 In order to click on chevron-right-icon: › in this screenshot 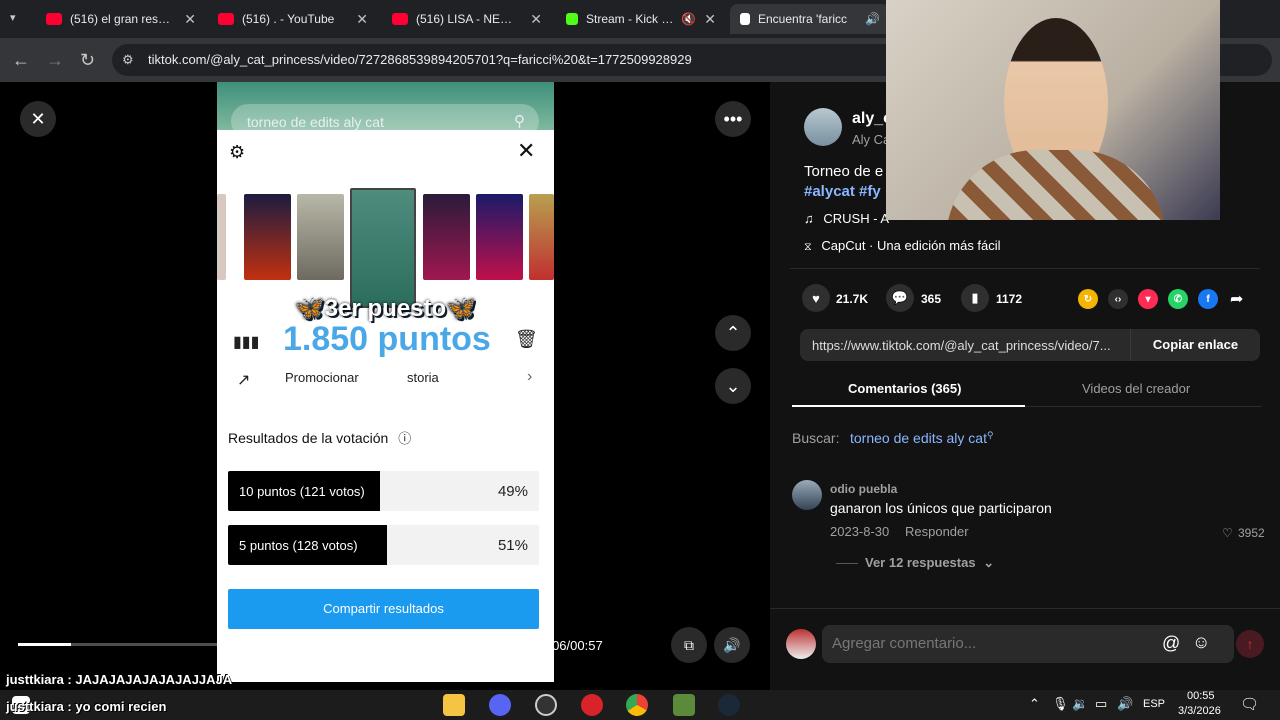, I will do `click(530, 376)`.